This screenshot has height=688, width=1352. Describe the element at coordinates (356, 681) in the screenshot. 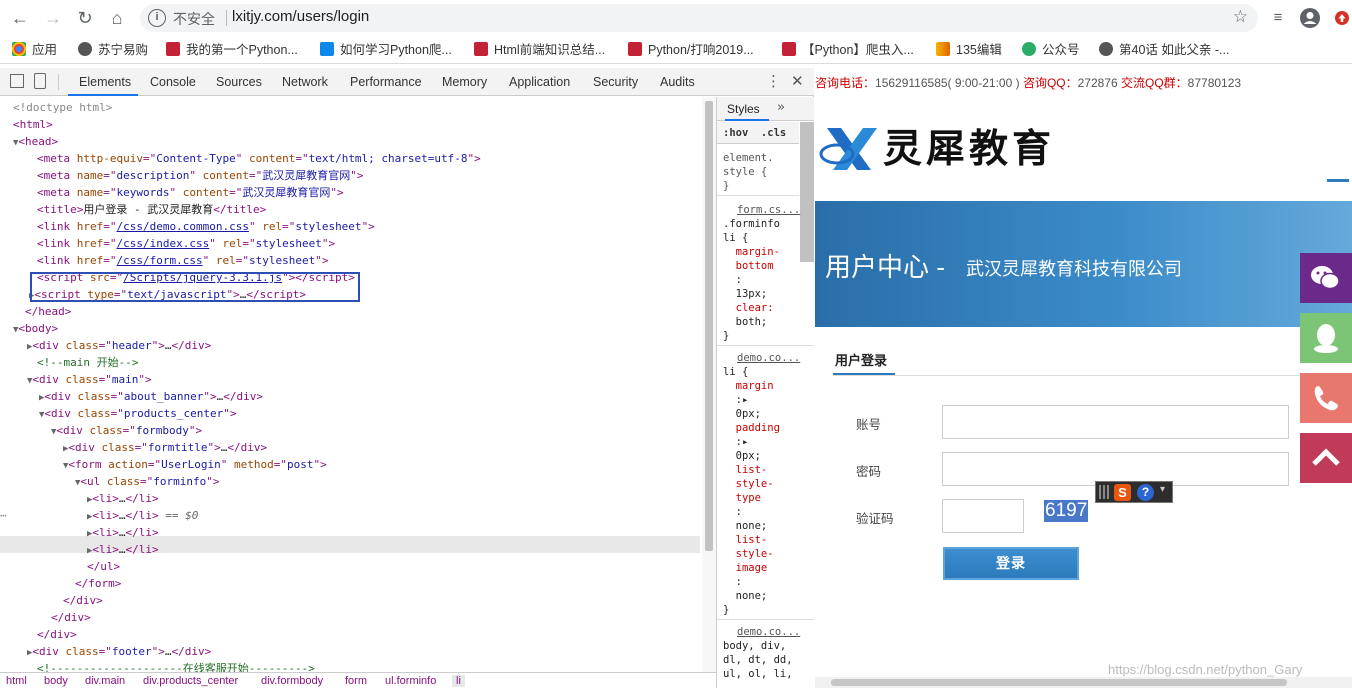

I see `breadcrumb-item: form` at that location.